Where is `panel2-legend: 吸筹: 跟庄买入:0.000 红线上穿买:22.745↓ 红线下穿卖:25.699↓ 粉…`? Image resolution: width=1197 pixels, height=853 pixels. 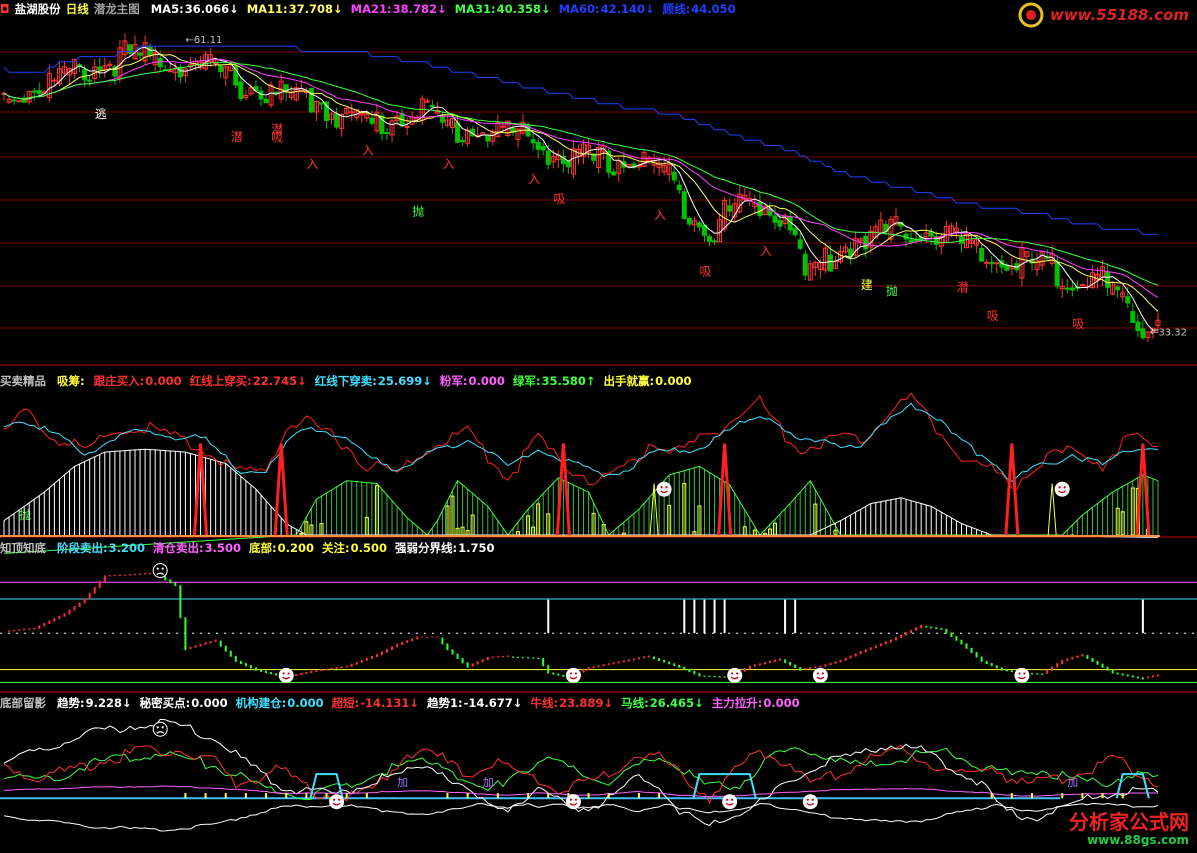 panel2-legend: 吸筹: 跟庄买入:0.000 红线上穿买:22.745↓ 红线下穿卖:25.699↓ 粉… is located at coordinates (372, 381).